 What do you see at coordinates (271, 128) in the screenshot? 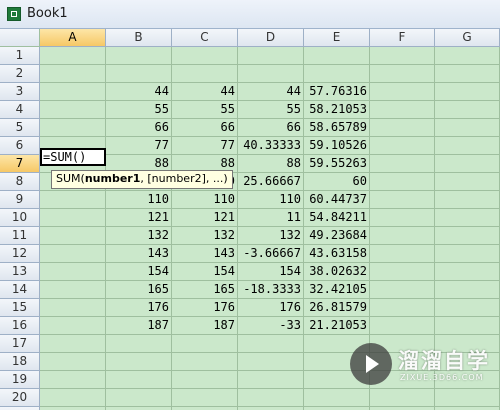
I see `cell-d5: 66` at bounding box center [271, 128].